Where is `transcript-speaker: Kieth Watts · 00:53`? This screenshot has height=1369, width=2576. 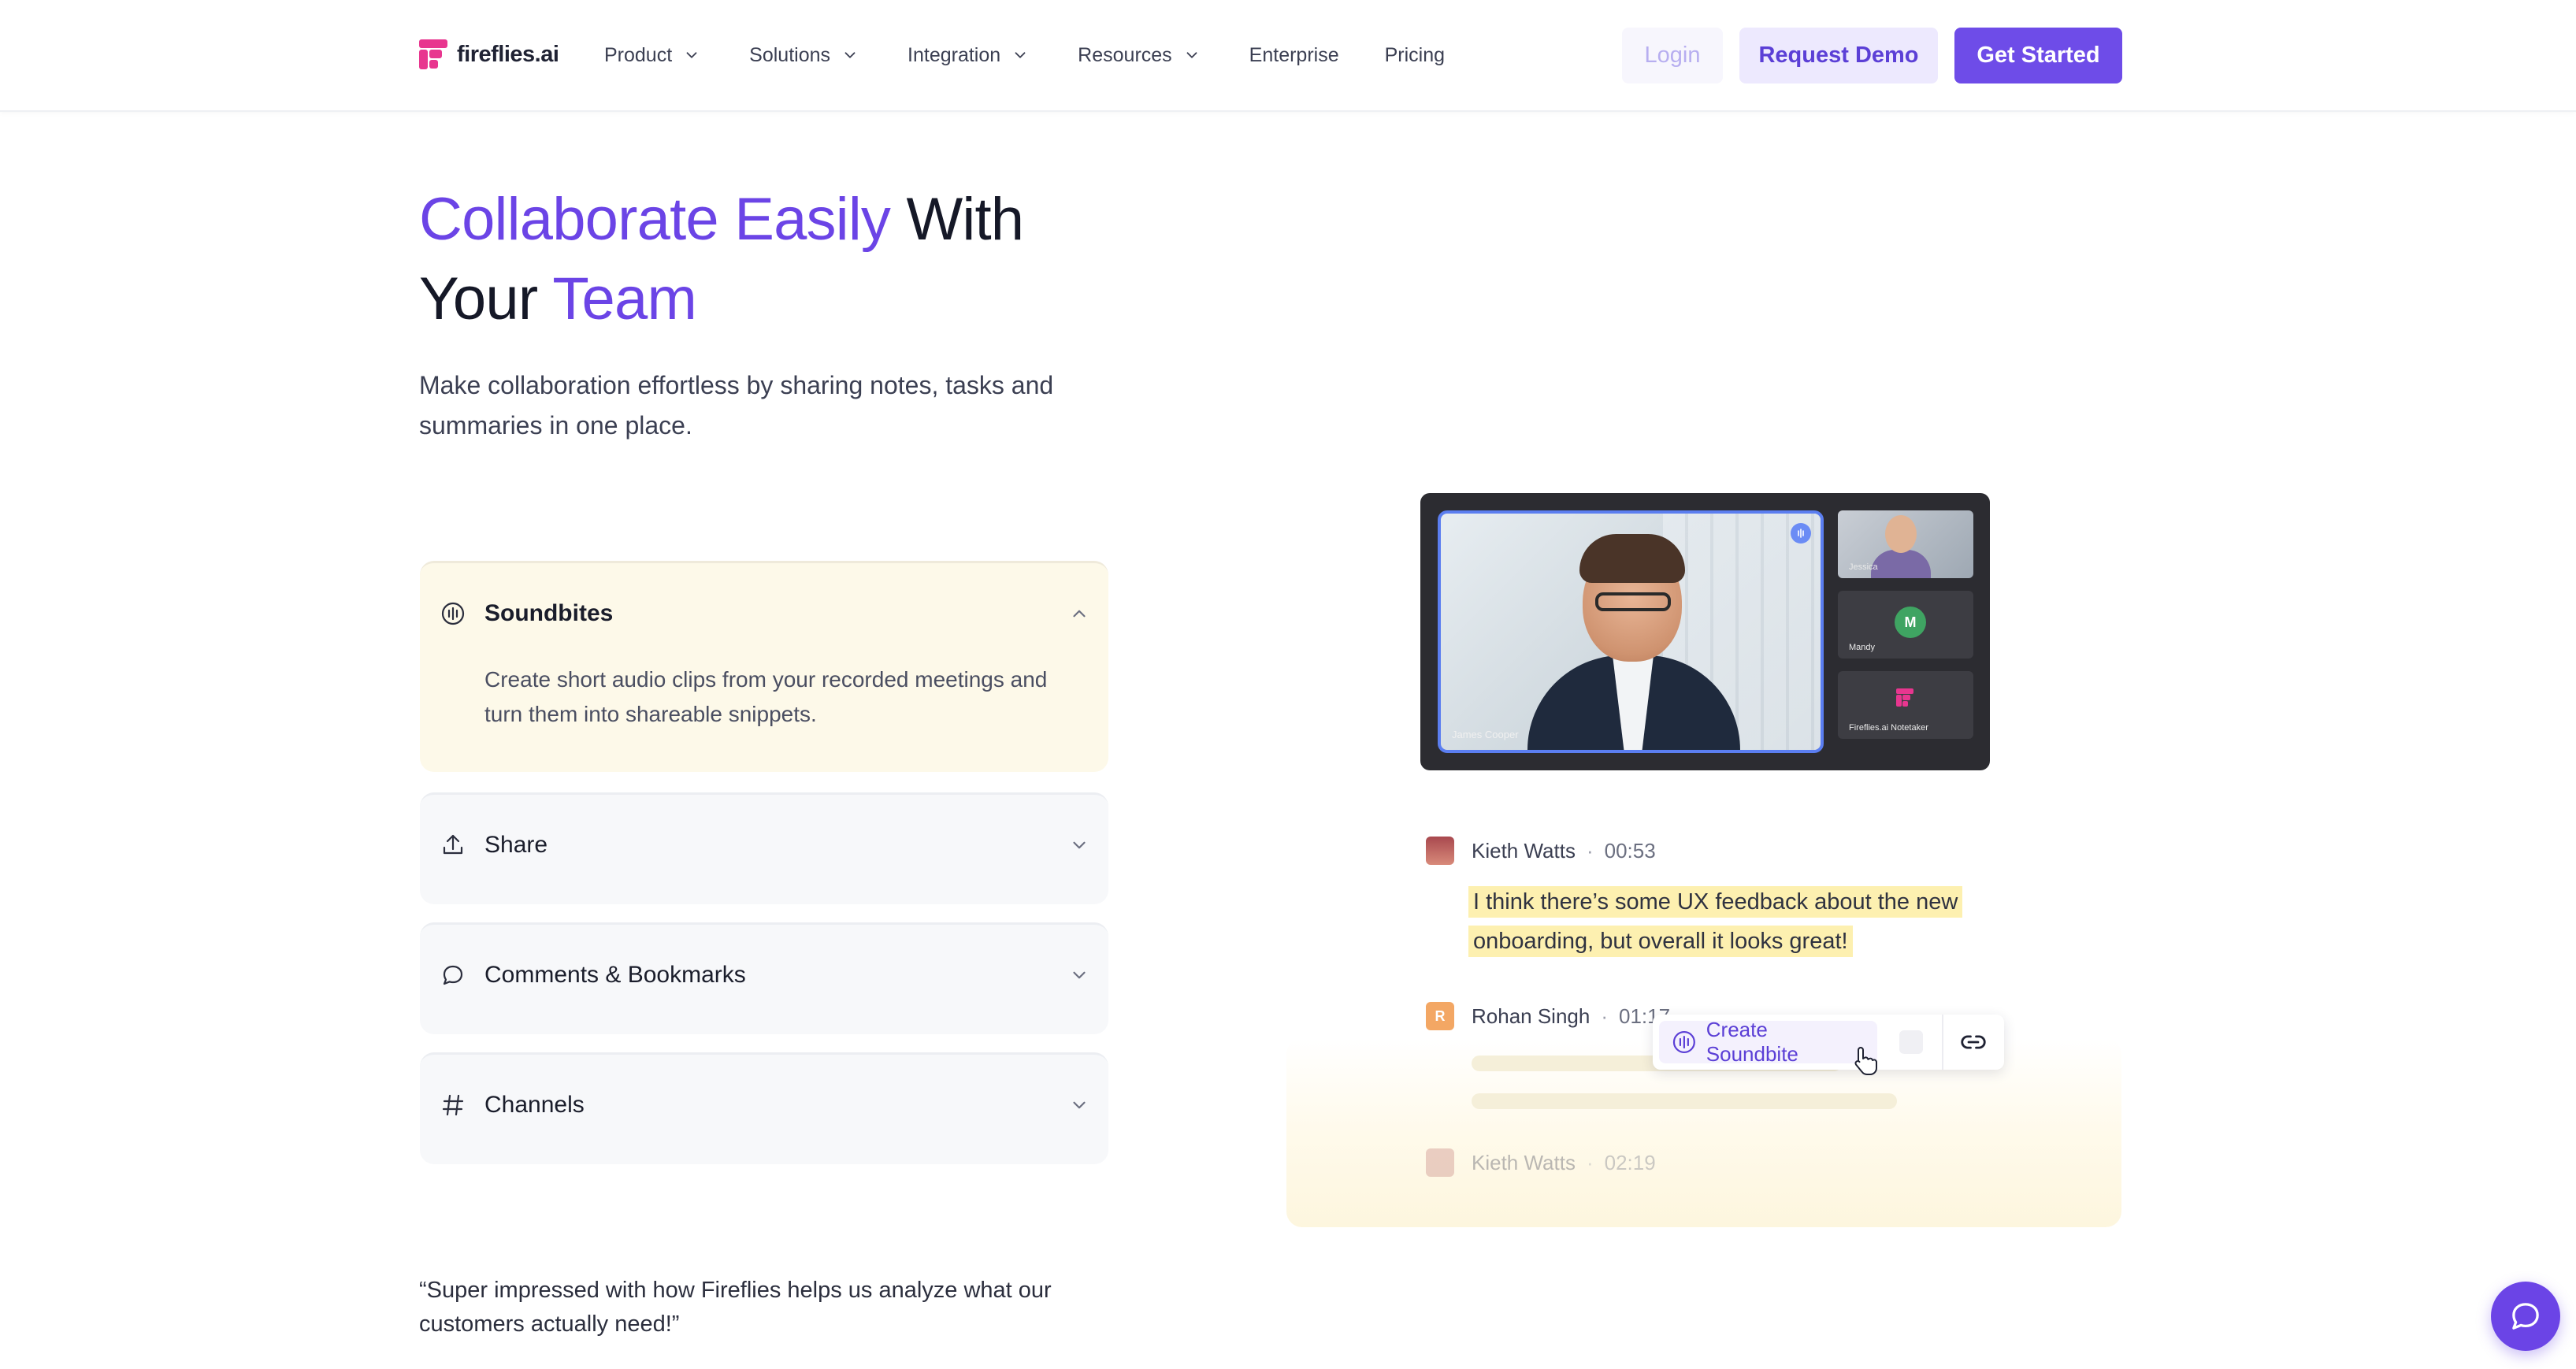
transcript-speaker: Kieth Watts · 00:53 is located at coordinates (1541, 851).